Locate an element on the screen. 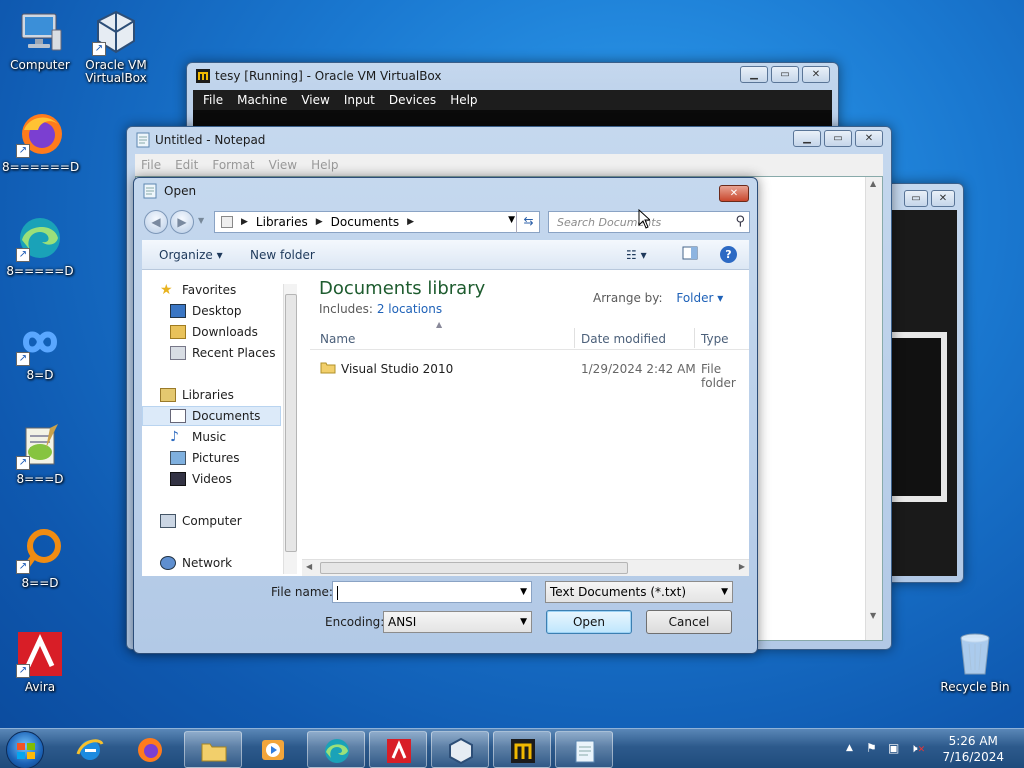  background-window: ▭ ✕ is located at coordinates (924, 383).